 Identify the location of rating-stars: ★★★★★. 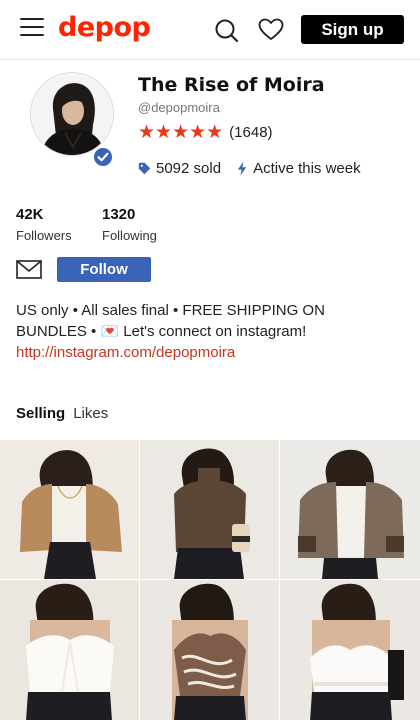
(181, 132).